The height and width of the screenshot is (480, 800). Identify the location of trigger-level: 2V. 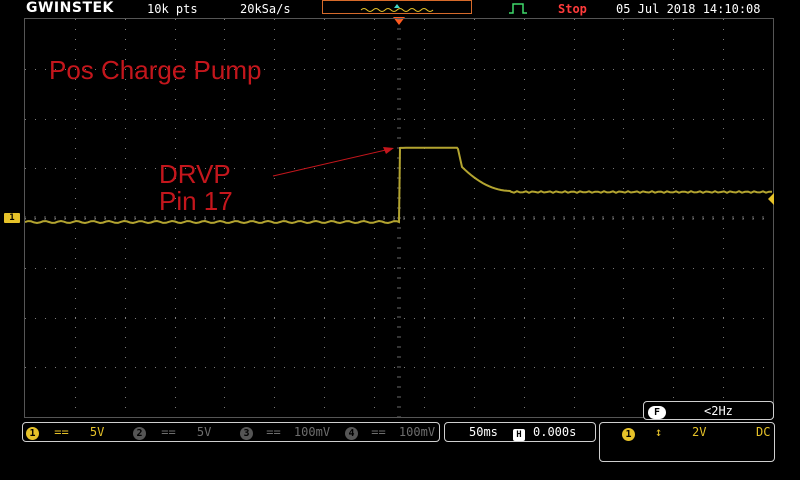
(699, 432).